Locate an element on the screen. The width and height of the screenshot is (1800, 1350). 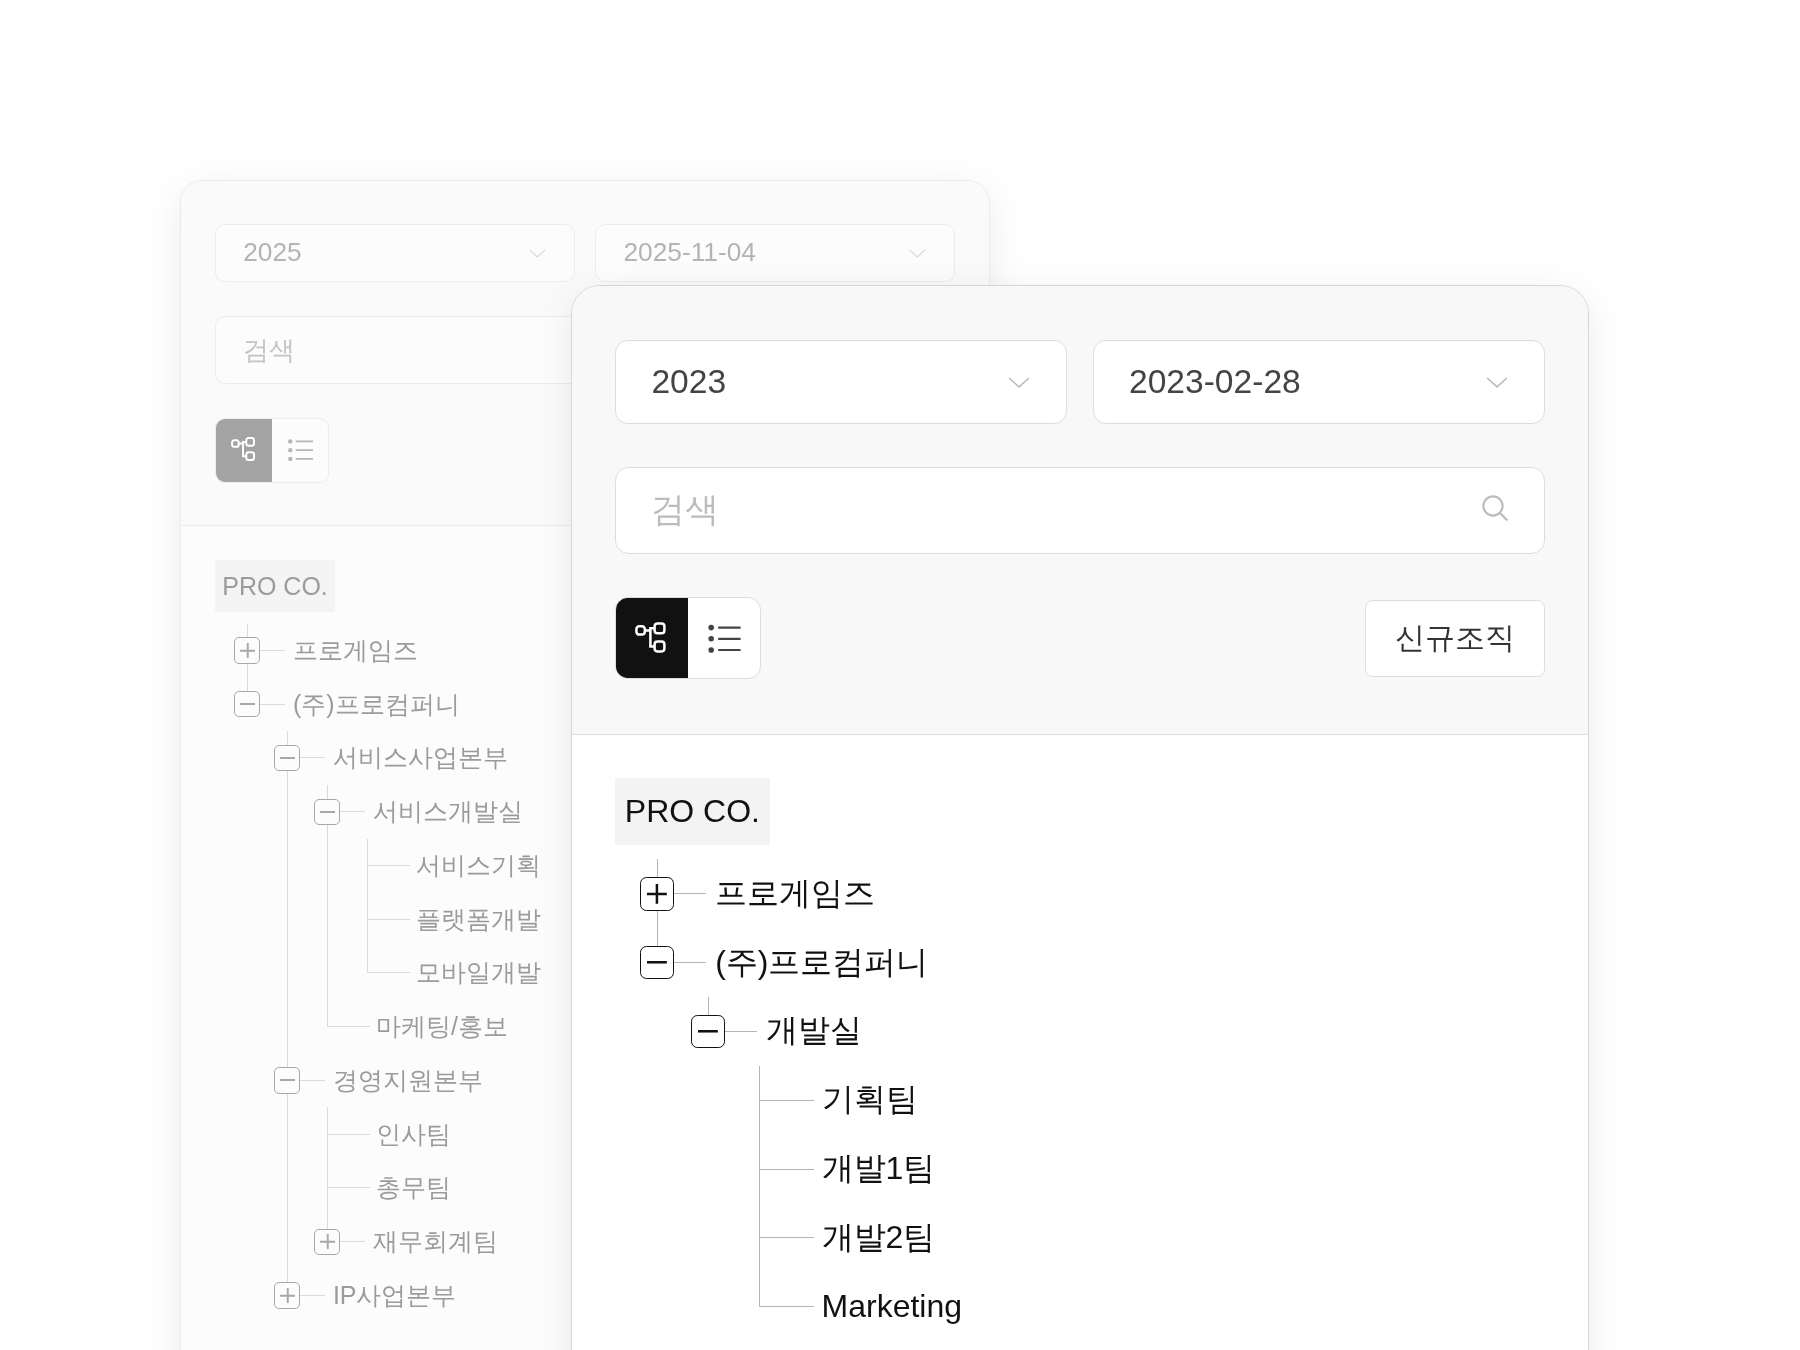
date-dropdown: 2025-11-04 is located at coordinates (775, 253).